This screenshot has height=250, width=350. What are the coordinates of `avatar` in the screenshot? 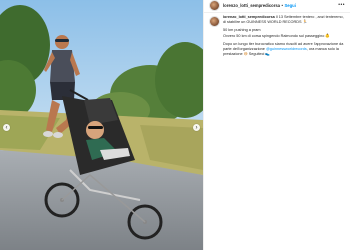 It's located at (214, 5).